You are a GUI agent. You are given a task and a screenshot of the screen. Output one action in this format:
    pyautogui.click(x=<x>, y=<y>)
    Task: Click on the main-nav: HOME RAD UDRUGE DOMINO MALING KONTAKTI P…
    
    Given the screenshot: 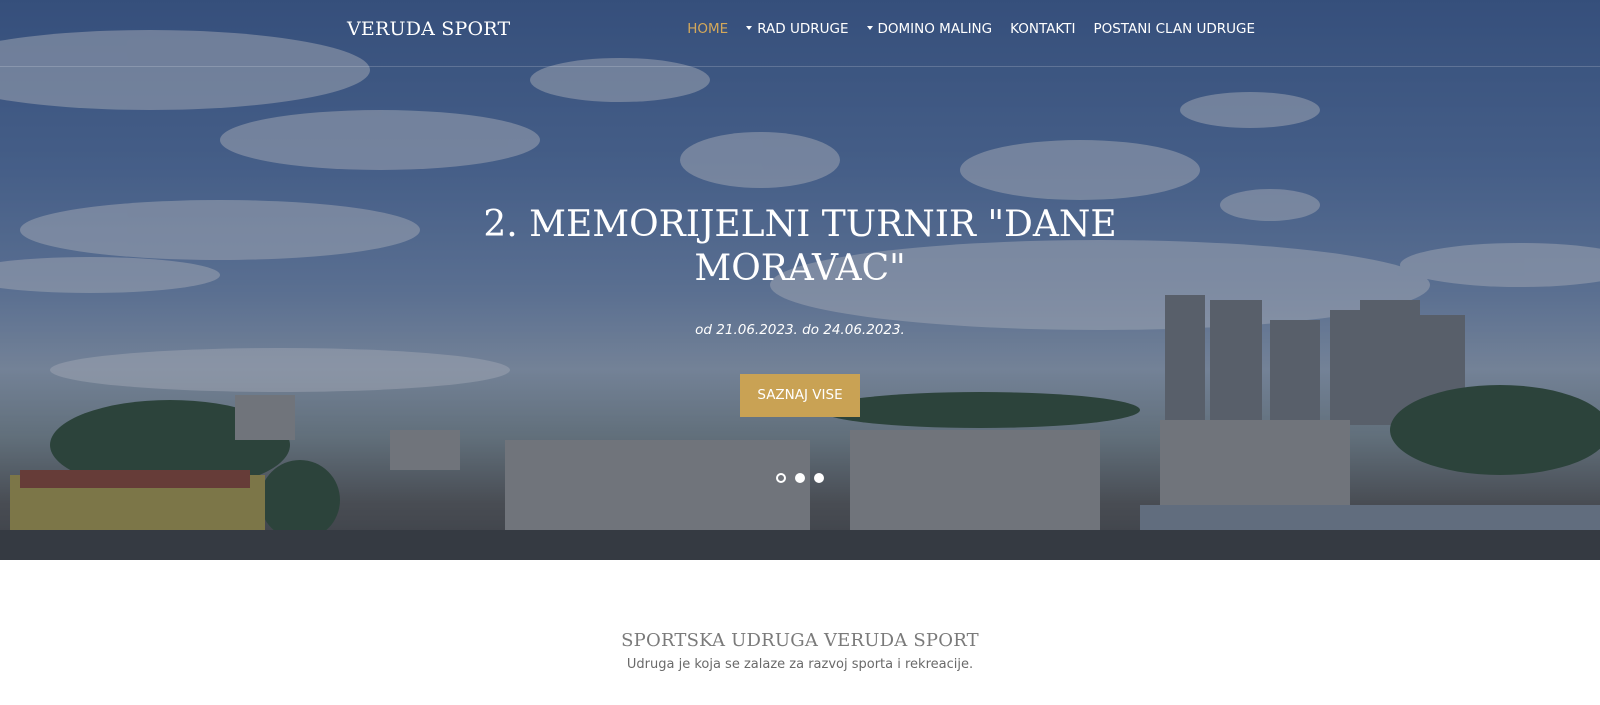 What is the action you would take?
    pyautogui.click(x=971, y=29)
    